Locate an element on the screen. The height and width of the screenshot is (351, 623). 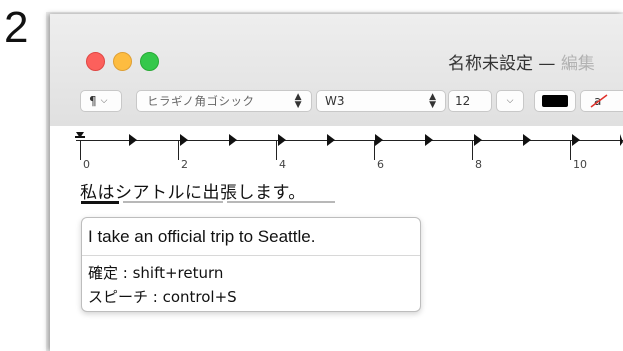
font-size-dropdown: ⌵ is located at coordinates (510, 101).